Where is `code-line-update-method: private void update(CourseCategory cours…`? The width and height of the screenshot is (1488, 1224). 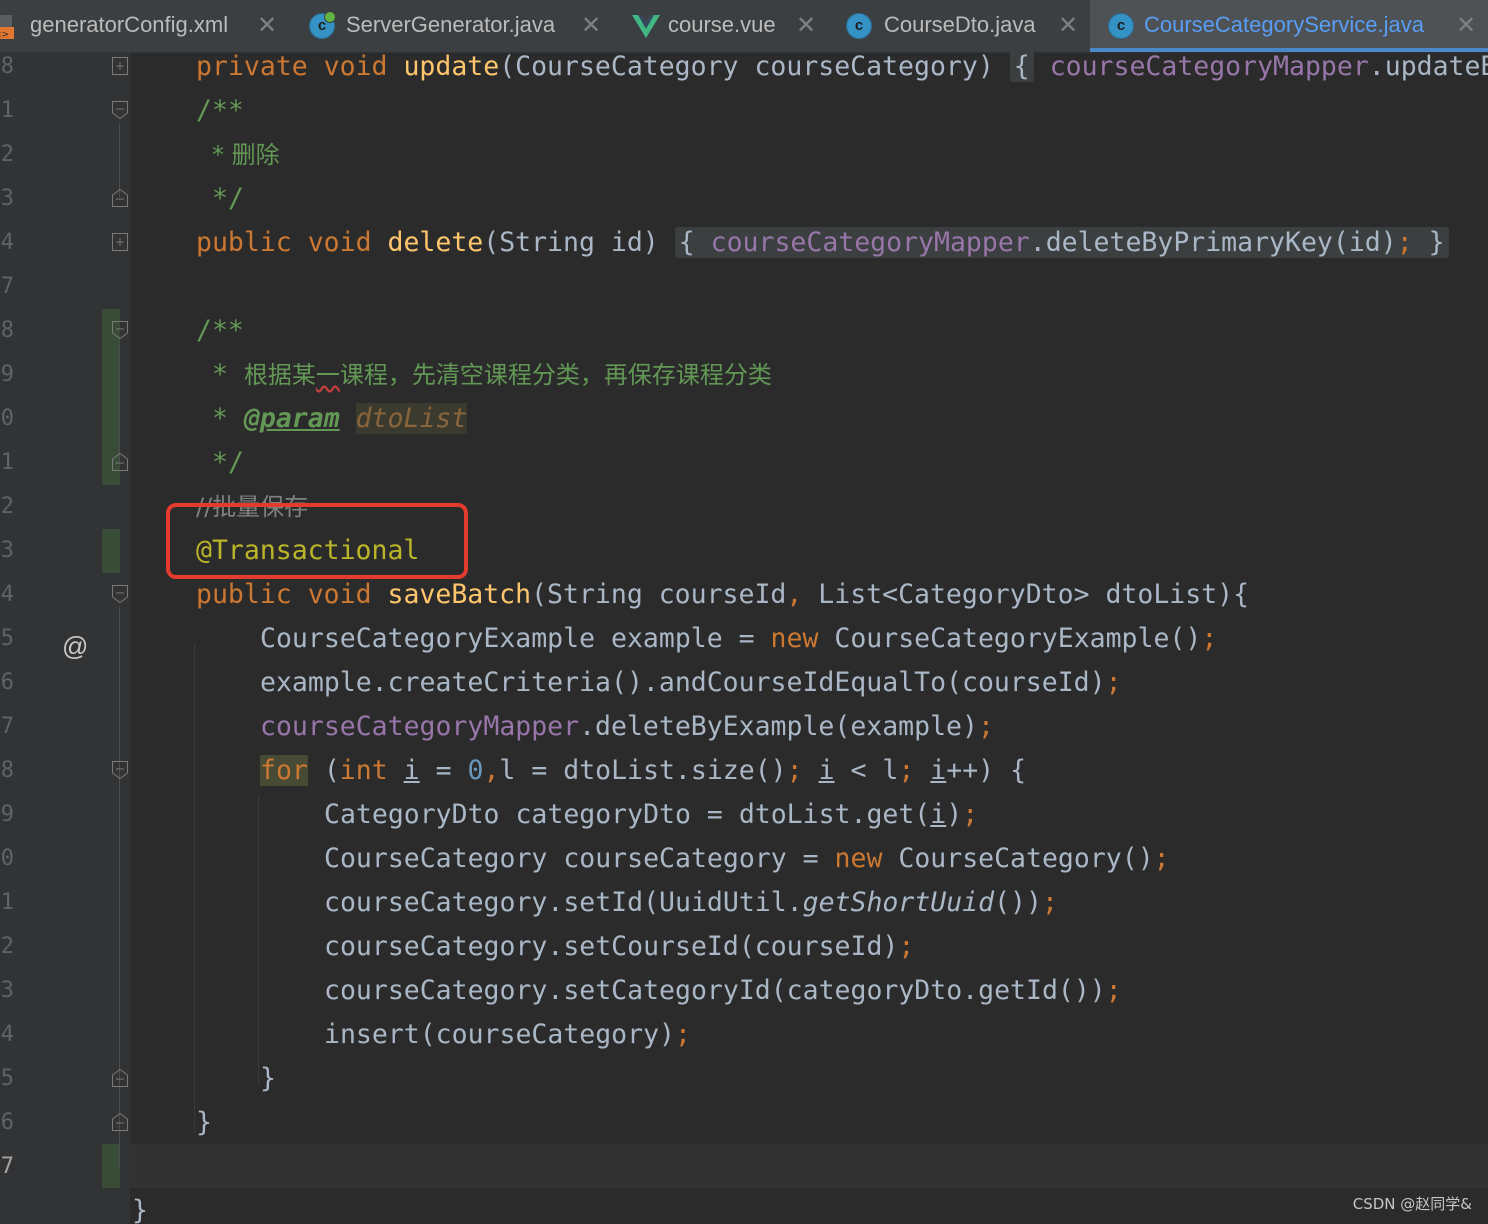
code-line-update-method: private void update(CourseCategory cours… is located at coordinates (842, 66).